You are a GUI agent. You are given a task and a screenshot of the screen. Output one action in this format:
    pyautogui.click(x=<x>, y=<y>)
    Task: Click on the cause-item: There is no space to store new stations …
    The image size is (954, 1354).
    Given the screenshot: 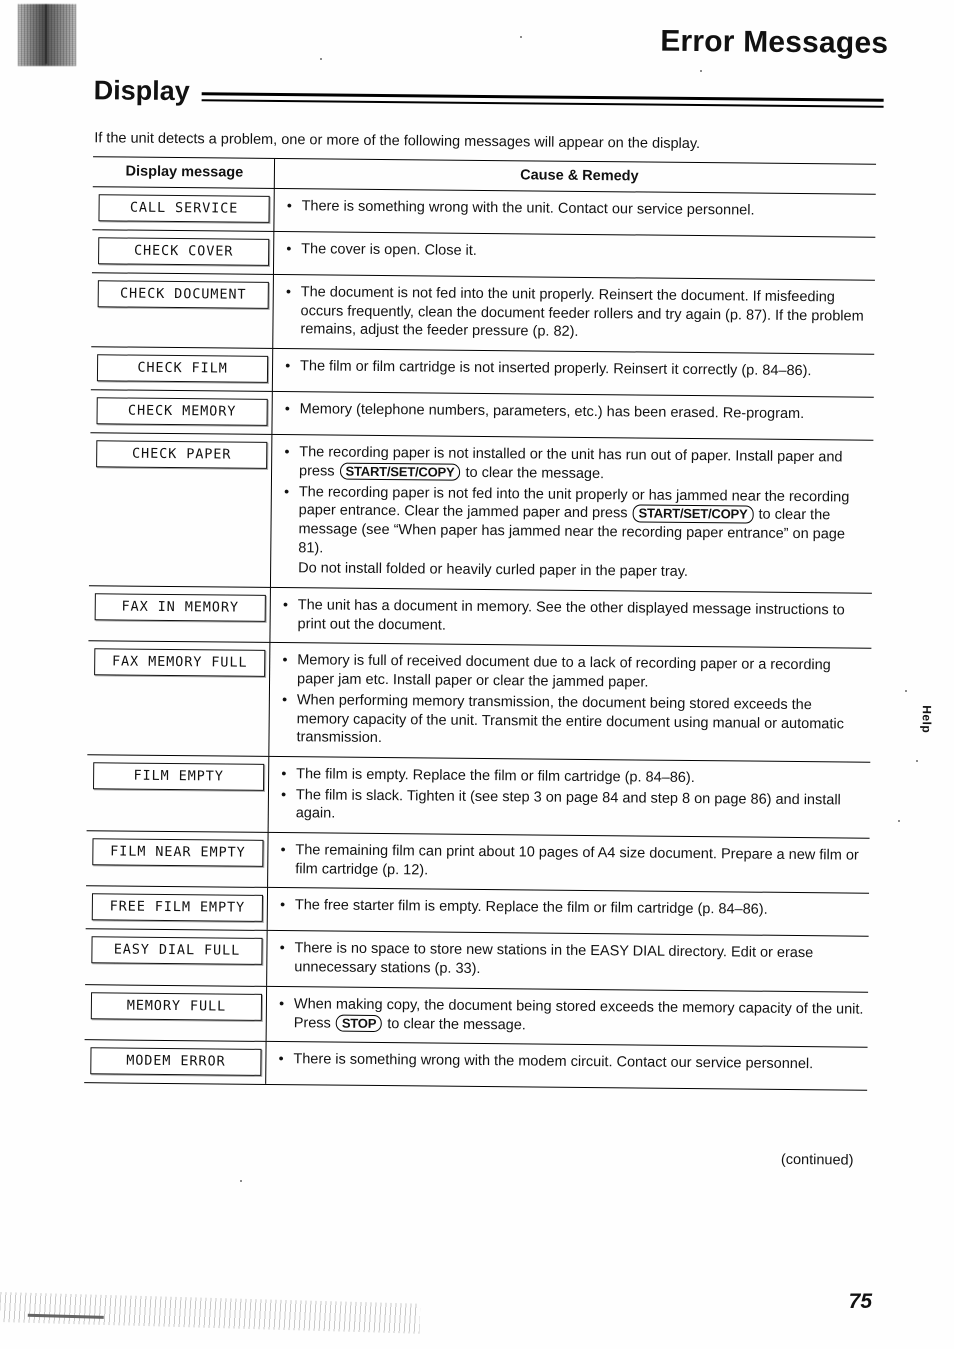 What is the action you would take?
    pyautogui.click(x=571, y=961)
    